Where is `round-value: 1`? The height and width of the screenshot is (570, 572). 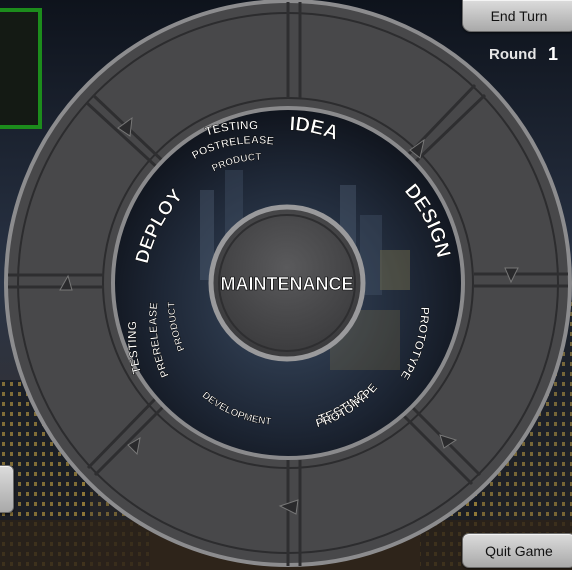
round-value: 1 is located at coordinates (553, 54).